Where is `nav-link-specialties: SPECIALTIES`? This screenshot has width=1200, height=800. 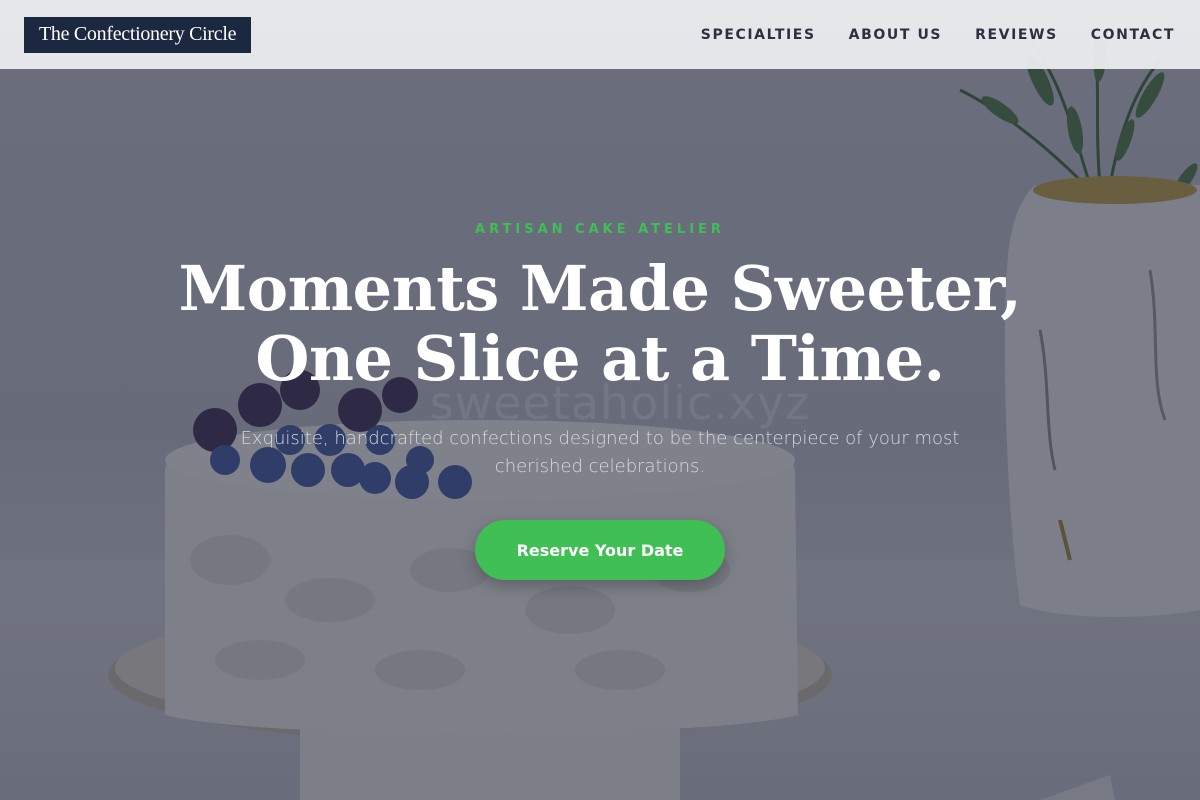 nav-link-specialties: SPECIALTIES is located at coordinates (758, 35).